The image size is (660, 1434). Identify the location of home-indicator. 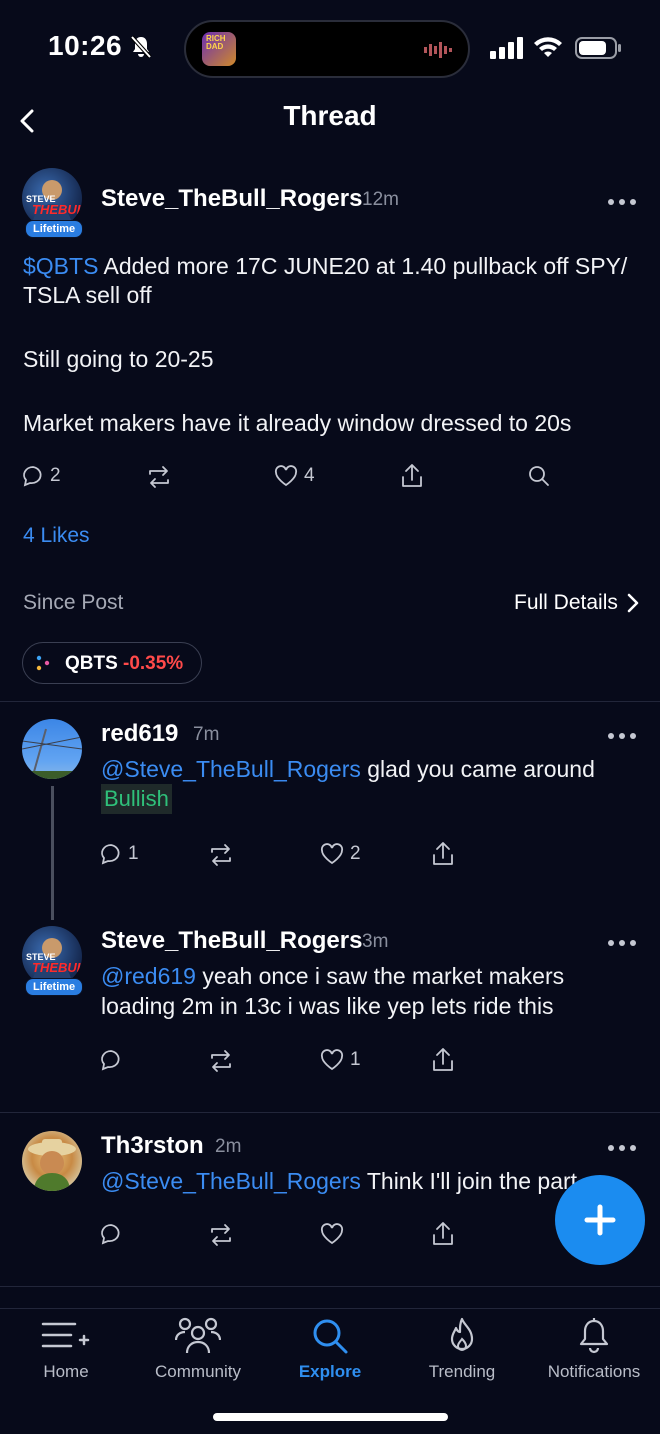
(330, 1417).